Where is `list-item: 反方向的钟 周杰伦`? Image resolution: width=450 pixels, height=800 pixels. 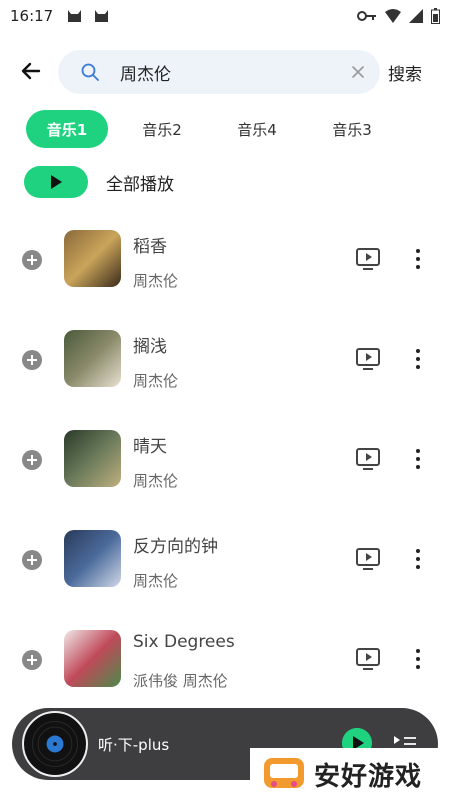 list-item: 反方向的钟 周杰伦 is located at coordinates (225, 560).